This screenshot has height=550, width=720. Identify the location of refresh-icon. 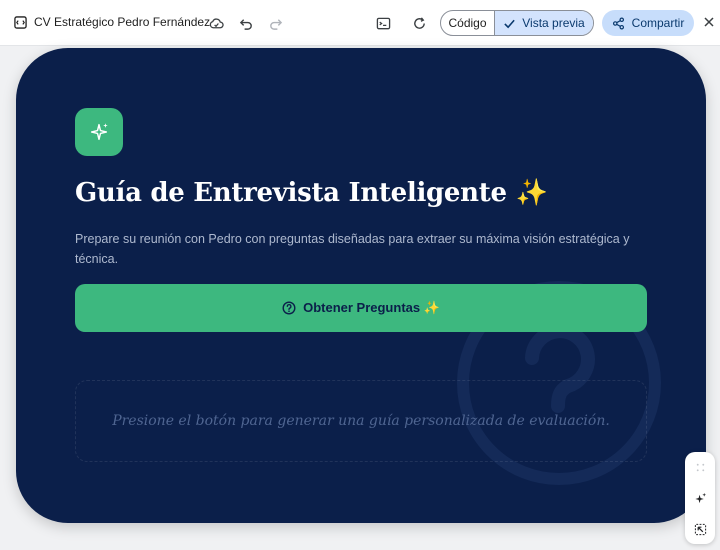
(419, 23).